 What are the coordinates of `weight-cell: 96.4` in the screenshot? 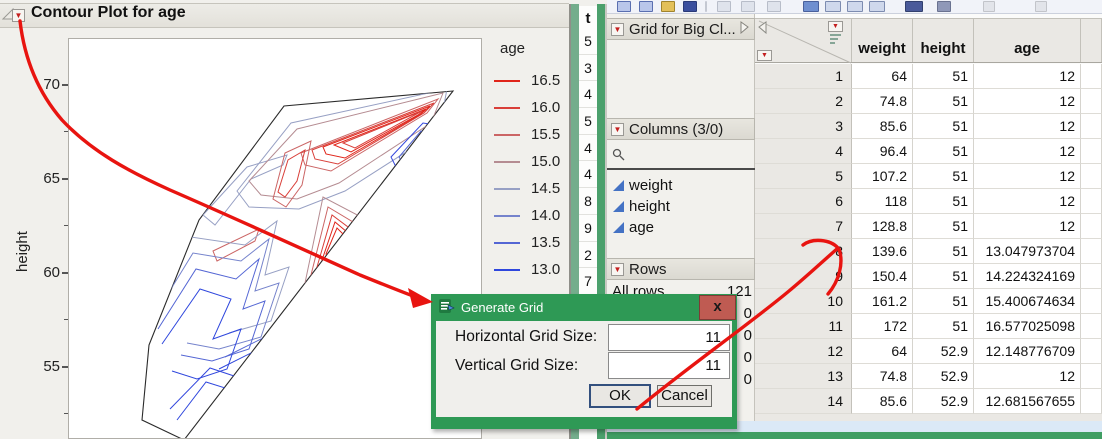 It's located at (882, 151).